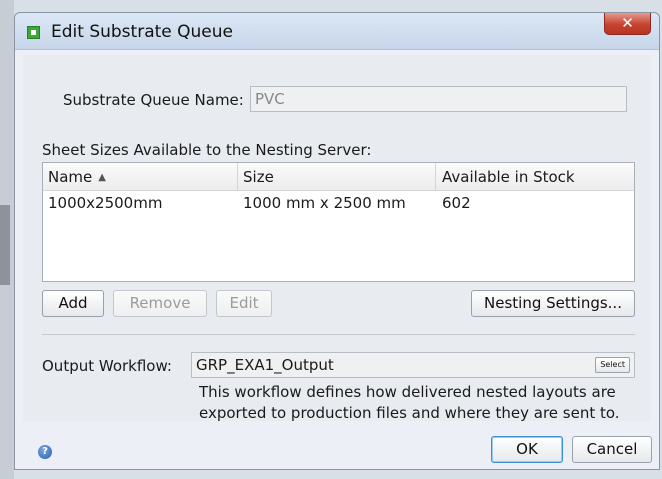  Describe the element at coordinates (160, 303) in the screenshot. I see `remove-button: Remove` at that location.